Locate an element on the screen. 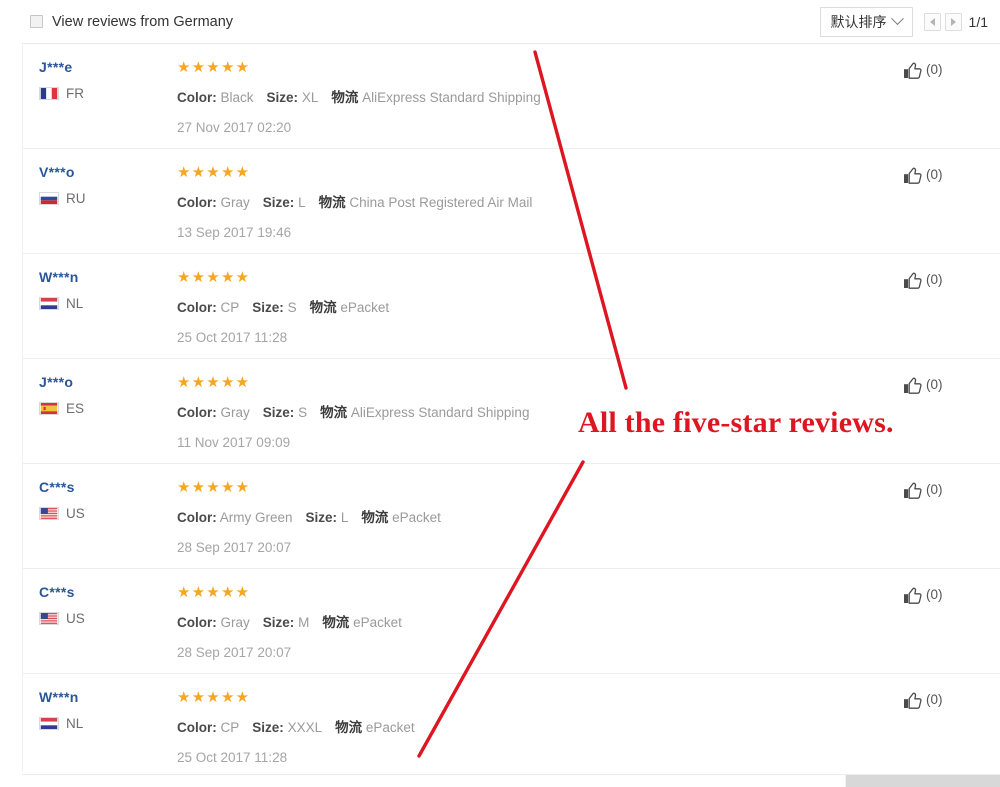  logistics-value: AliExpress Standard Shipping is located at coordinates (451, 97).